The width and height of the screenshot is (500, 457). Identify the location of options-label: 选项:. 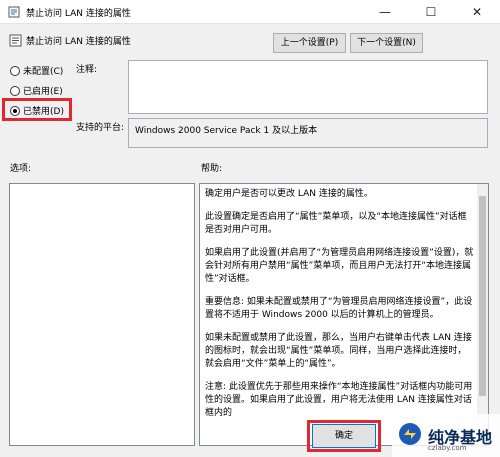
(21, 169).